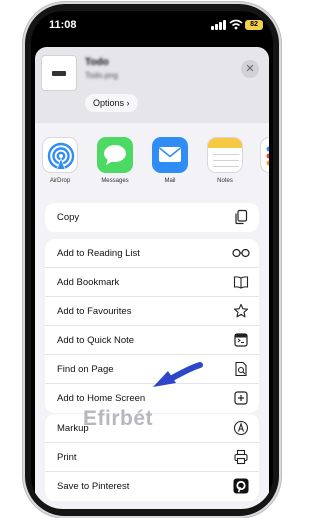 The image size is (320, 518). Describe the element at coordinates (152, 457) in the screenshot. I see `action-print: Print` at that location.